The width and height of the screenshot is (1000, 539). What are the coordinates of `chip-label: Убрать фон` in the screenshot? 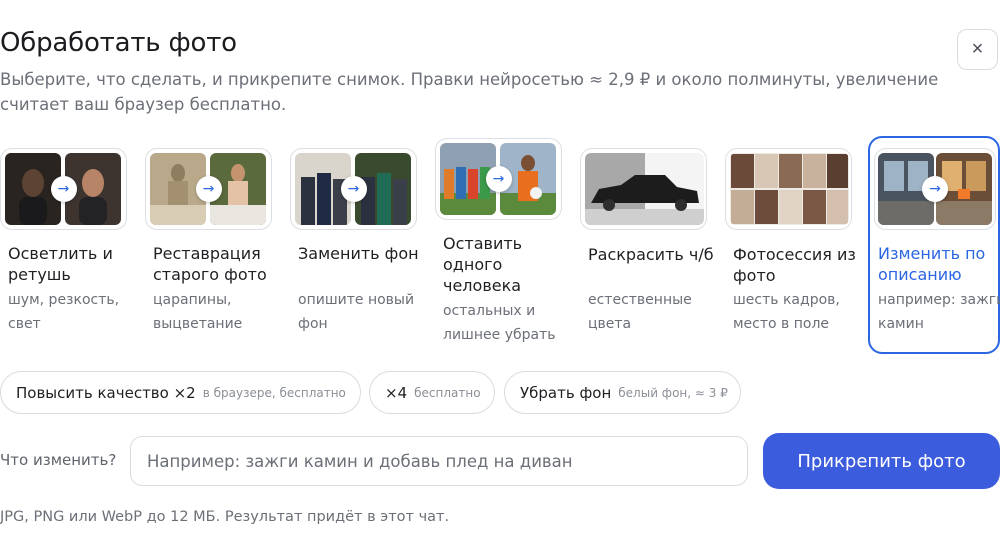 It's located at (566, 392).